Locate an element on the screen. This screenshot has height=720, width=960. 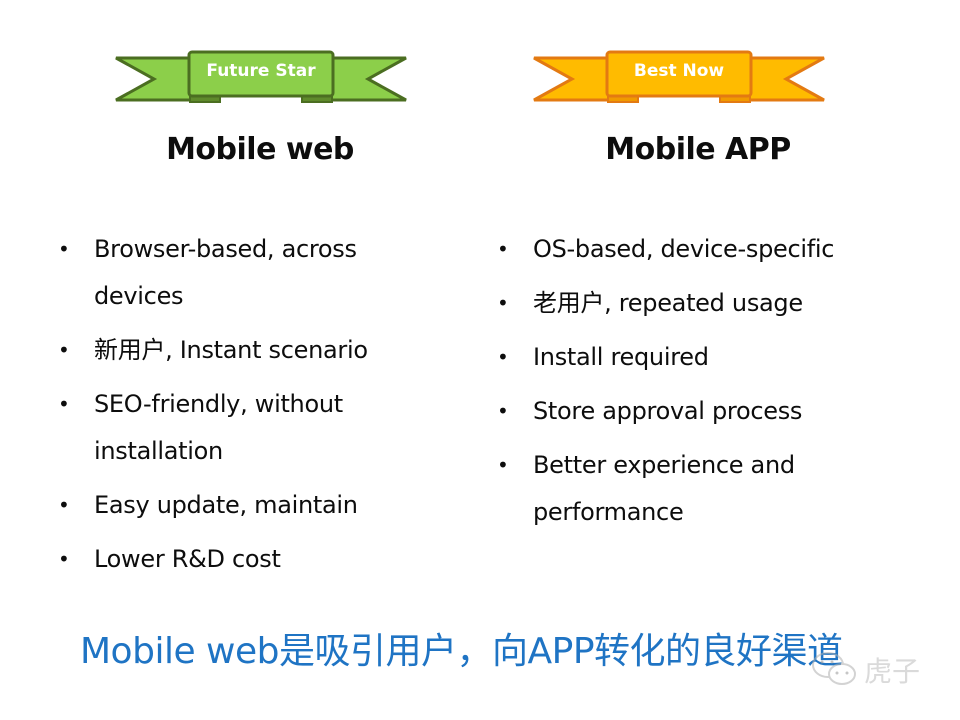
list-item: • Install required is located at coordinates (695, 357).